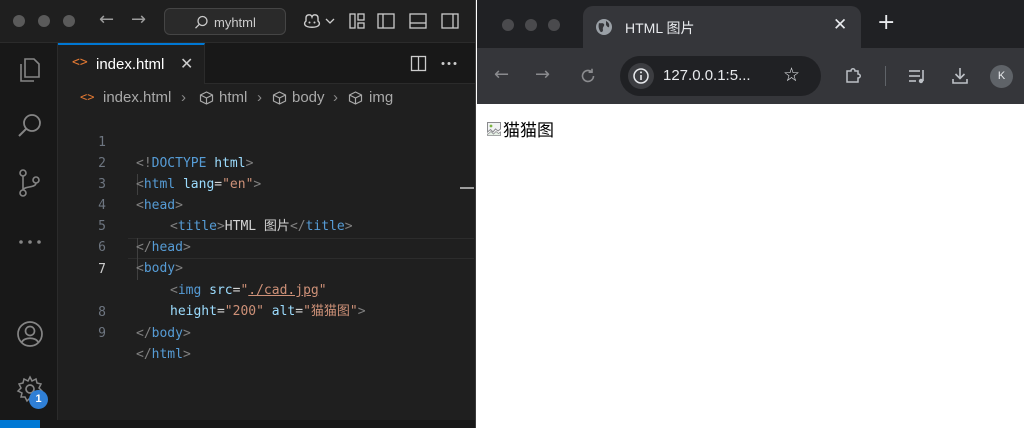  I want to click on profile-avatar: K, so click(1001, 76).